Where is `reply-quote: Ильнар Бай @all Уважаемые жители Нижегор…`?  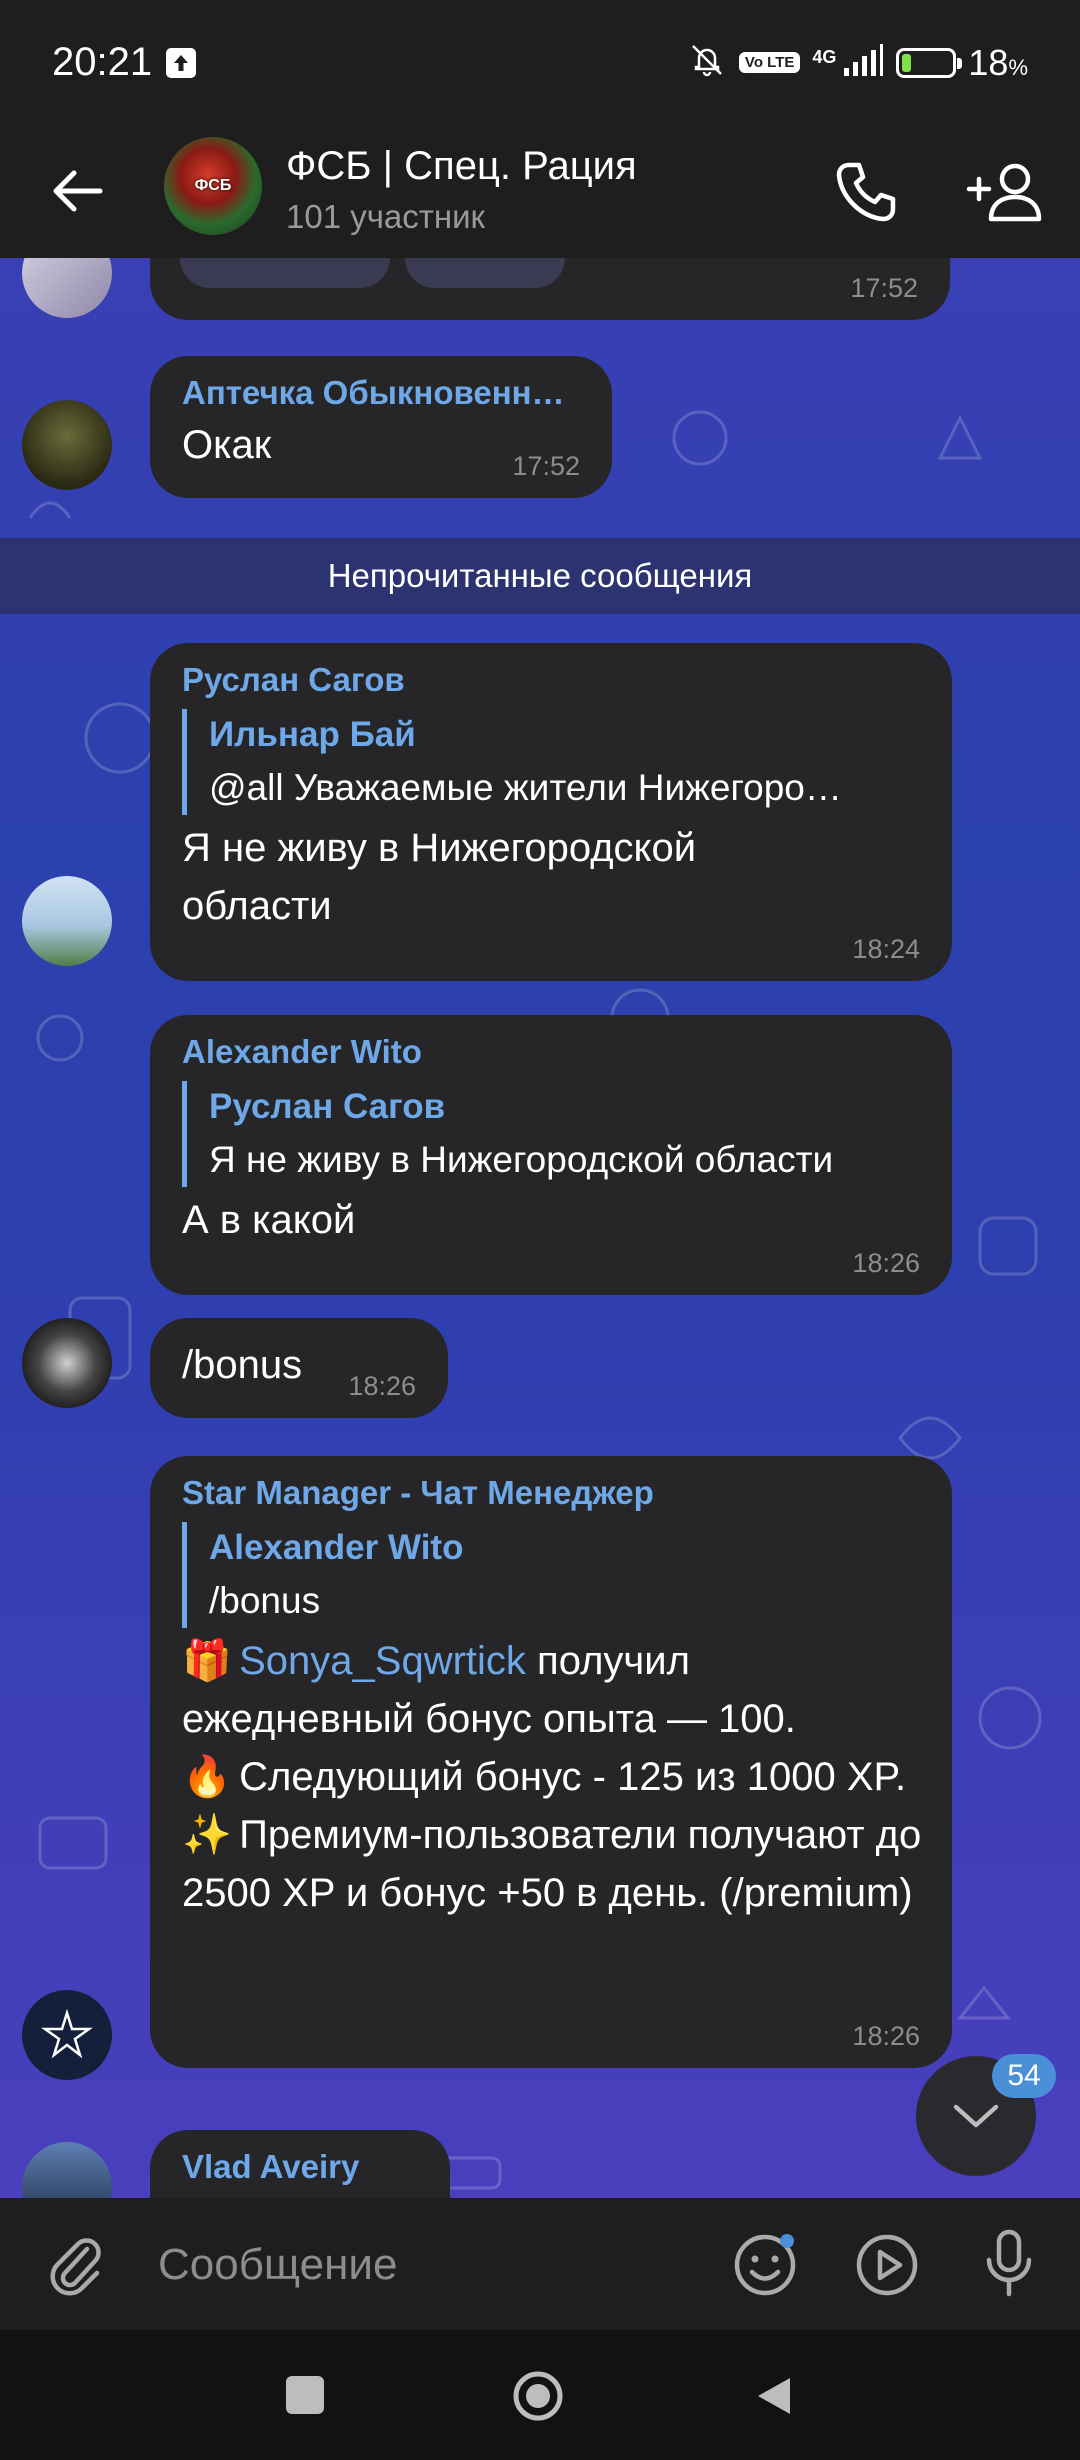 reply-quote: Ильнар Бай @all Уважаемые жители Нижегор… is located at coordinates (551, 762).